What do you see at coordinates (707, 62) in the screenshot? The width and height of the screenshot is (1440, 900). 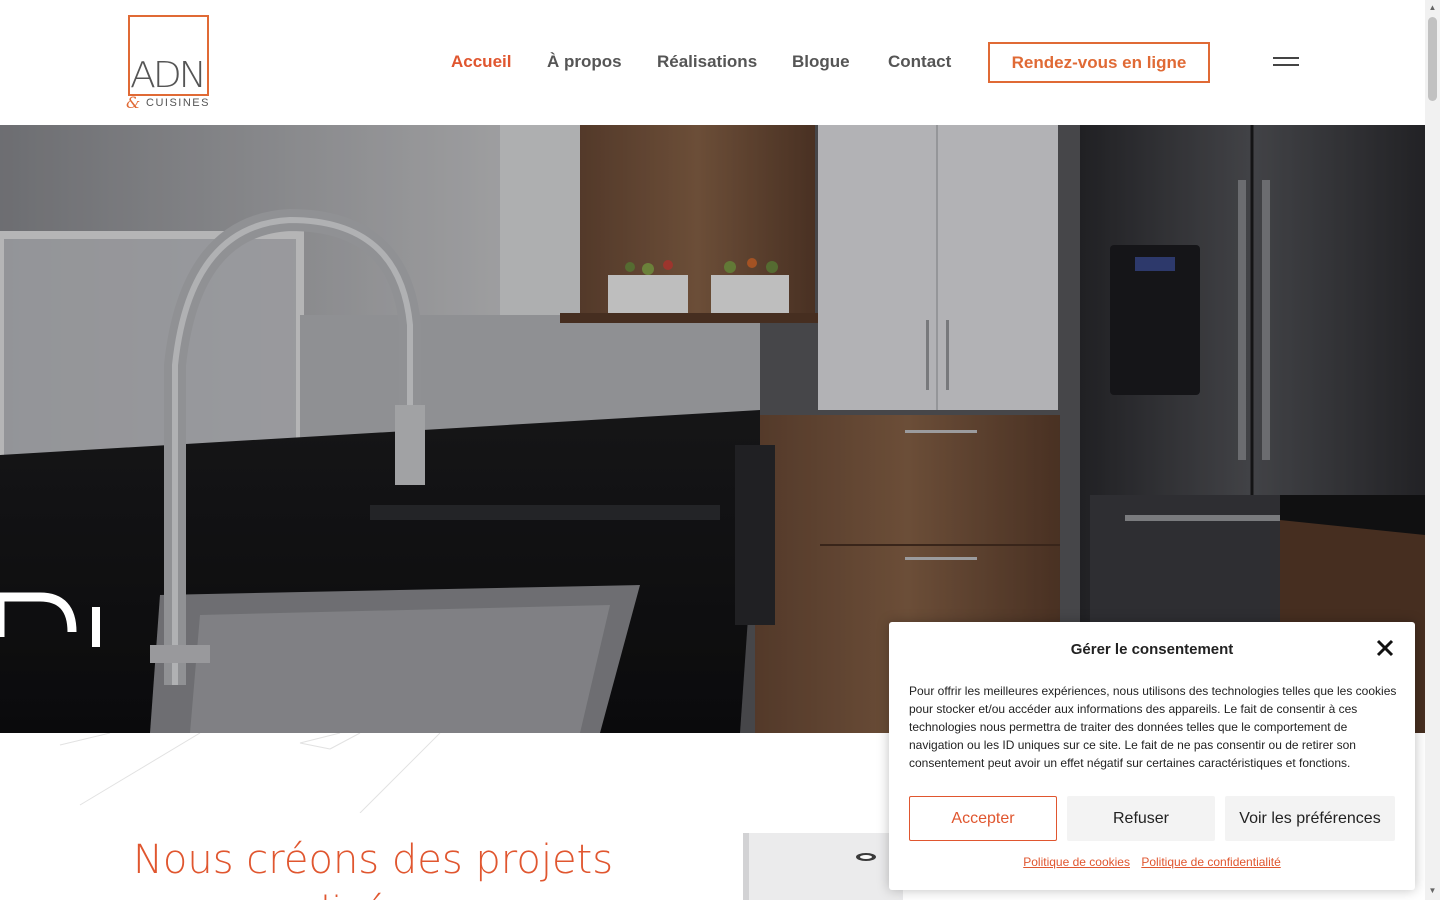 I see `nav-item-realisations: Réalisations` at bounding box center [707, 62].